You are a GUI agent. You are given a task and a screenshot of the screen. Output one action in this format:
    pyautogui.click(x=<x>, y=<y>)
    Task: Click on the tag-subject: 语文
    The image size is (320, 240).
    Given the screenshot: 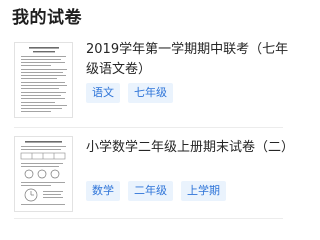 What is the action you would take?
    pyautogui.click(x=103, y=93)
    